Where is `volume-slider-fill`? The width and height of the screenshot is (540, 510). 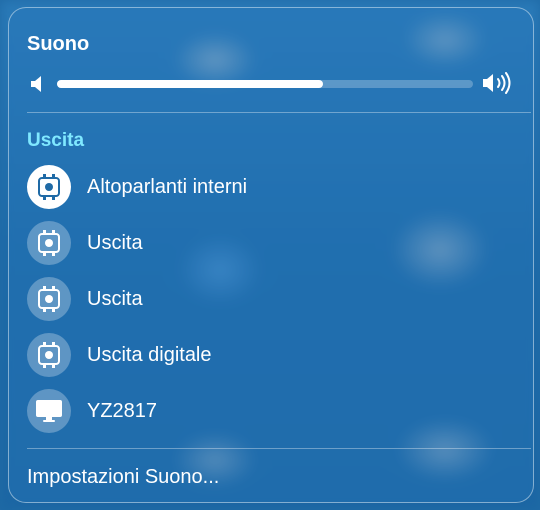
volume-slider-fill is located at coordinates (190, 84).